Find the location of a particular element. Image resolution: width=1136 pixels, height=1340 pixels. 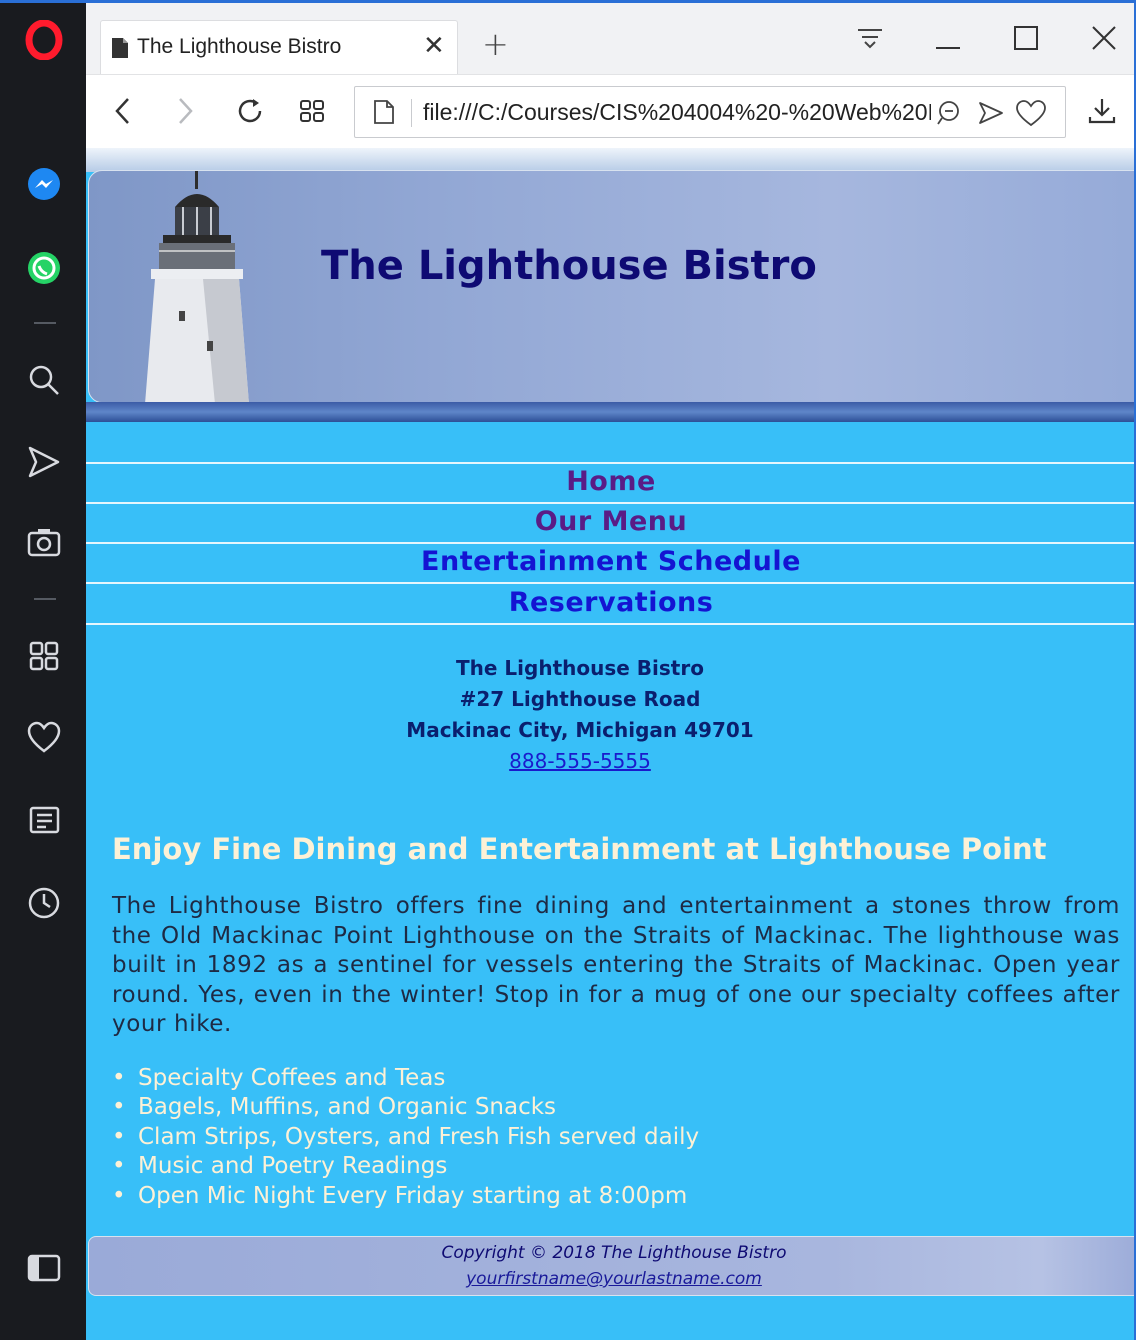

address-separator is located at coordinates (411, 113).